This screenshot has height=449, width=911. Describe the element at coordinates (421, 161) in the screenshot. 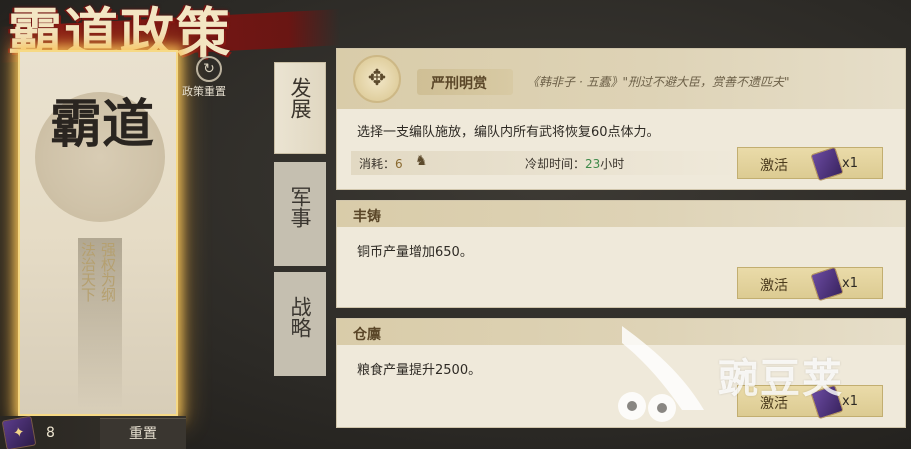

I see `horse-icon: ♞` at that location.